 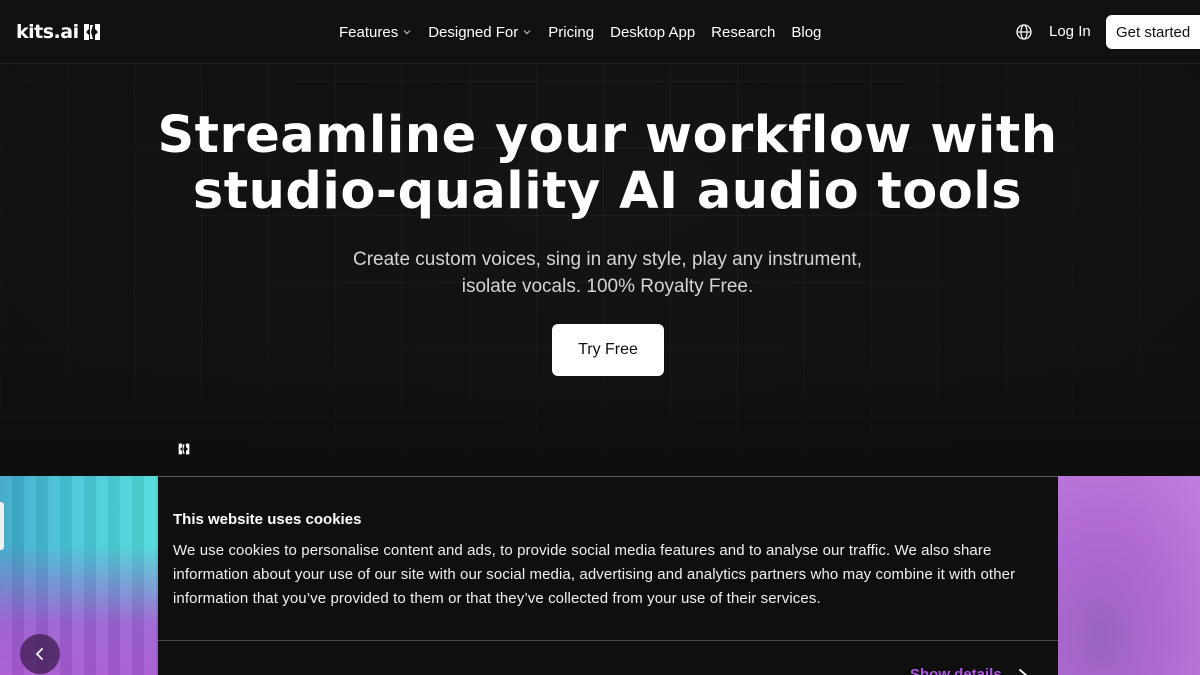 I want to click on nav-blog-label: Blog, so click(x=806, y=32).